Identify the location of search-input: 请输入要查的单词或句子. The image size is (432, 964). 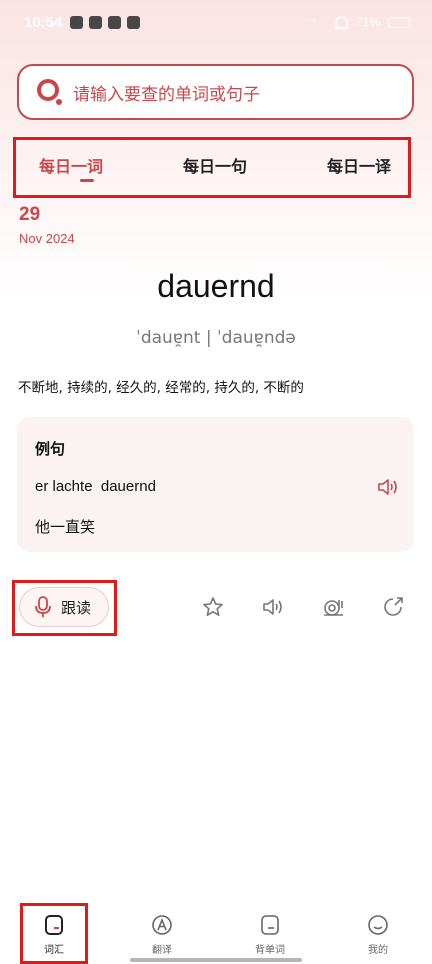
(215, 92).